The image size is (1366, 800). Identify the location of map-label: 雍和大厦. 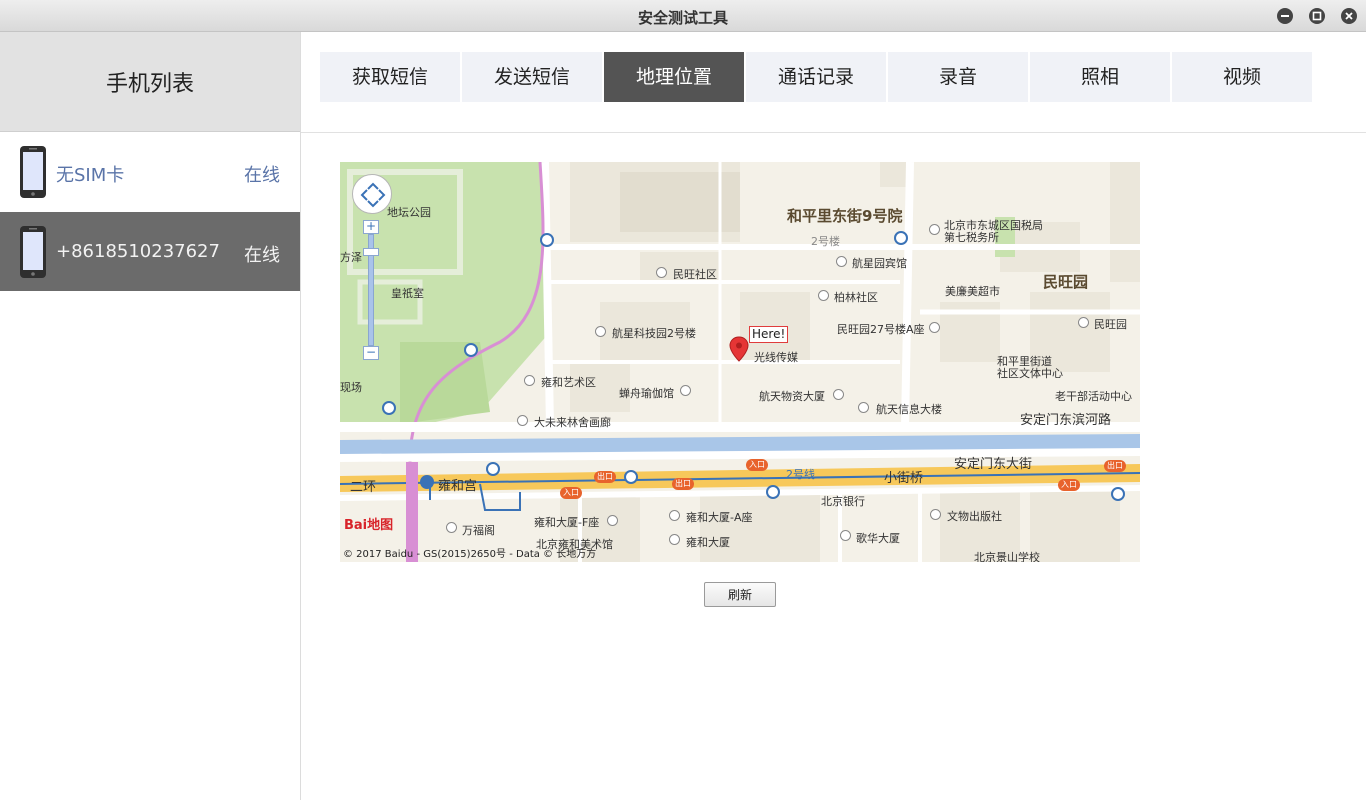
(708, 542).